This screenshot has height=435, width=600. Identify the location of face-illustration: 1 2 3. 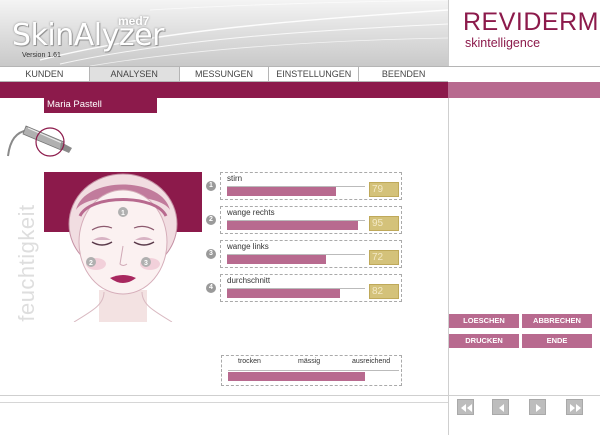
(123, 247).